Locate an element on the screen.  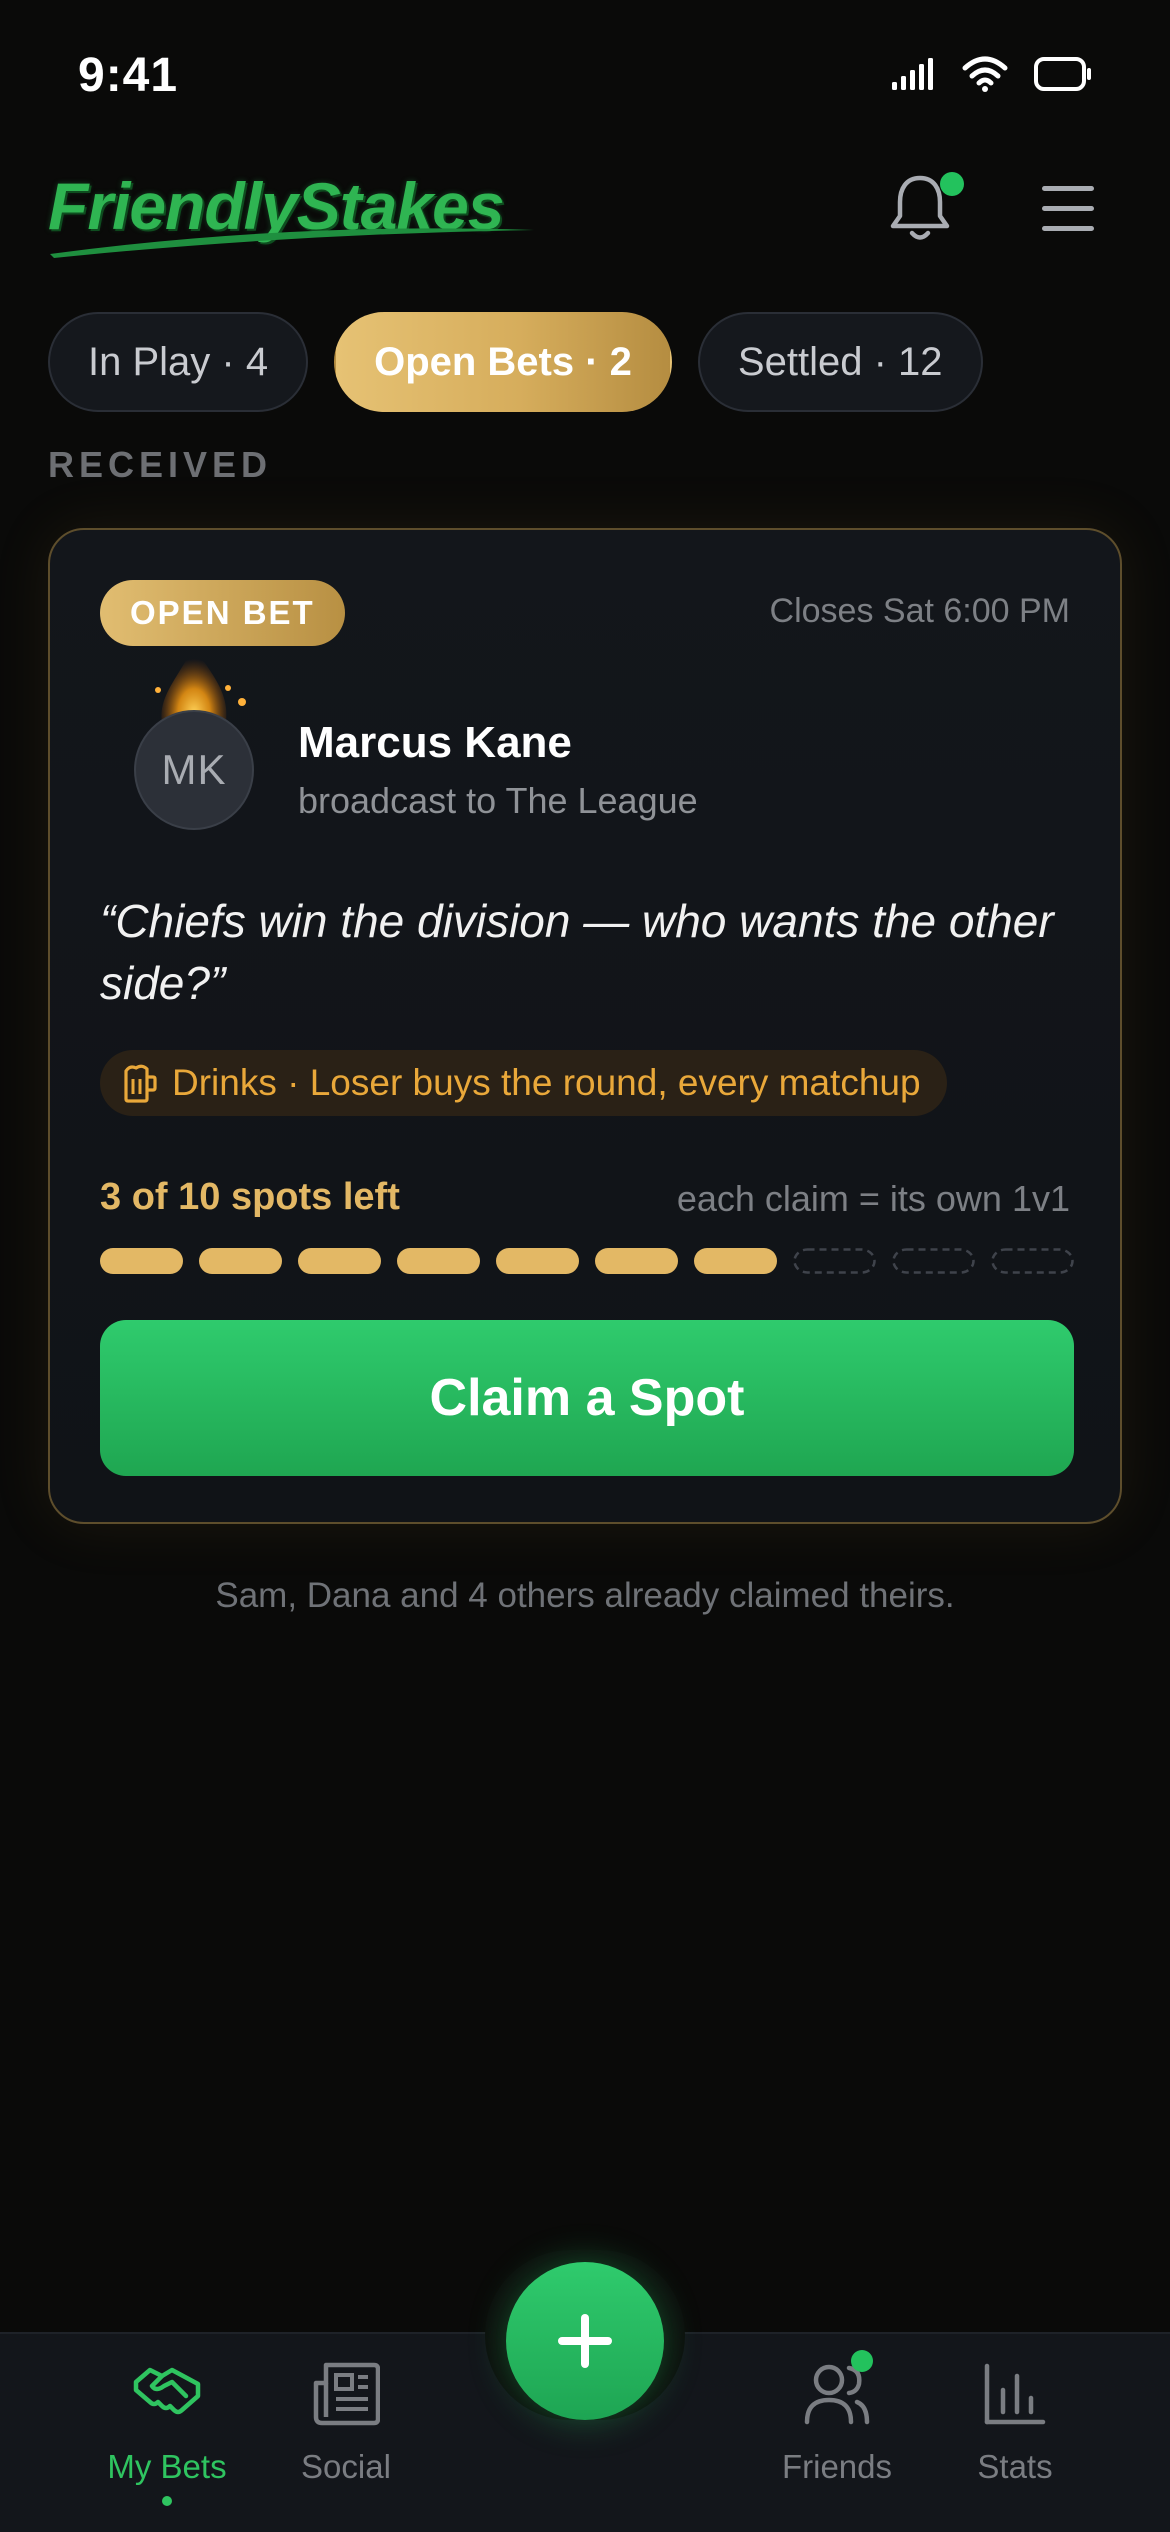
section-label: RECEIVED is located at coordinates (160, 464).